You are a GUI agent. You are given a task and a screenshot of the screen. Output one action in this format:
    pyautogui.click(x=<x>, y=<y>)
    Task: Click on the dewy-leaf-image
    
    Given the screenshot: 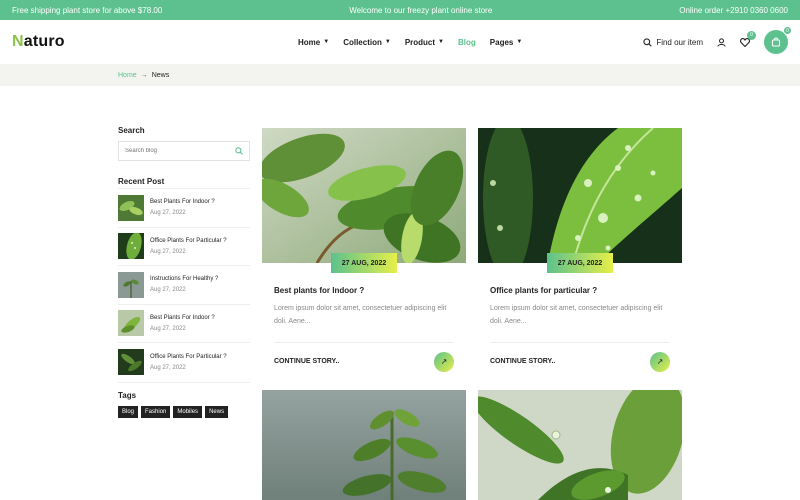 What is the action you would take?
    pyautogui.click(x=580, y=198)
    